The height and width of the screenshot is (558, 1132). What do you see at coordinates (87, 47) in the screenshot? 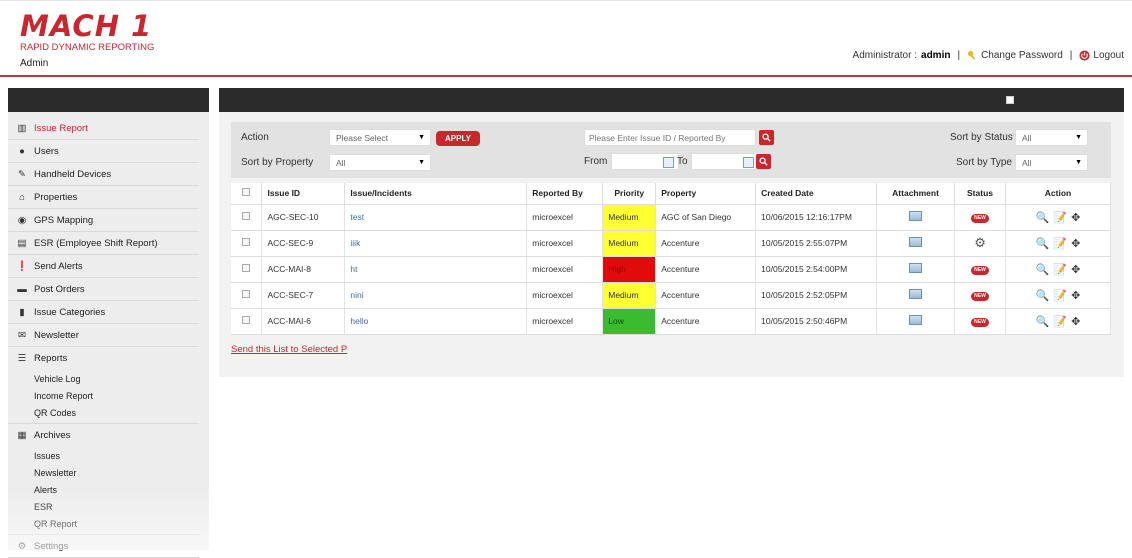
I see `logo-subtitle: RAPID DYNAMIC REPORTING` at bounding box center [87, 47].